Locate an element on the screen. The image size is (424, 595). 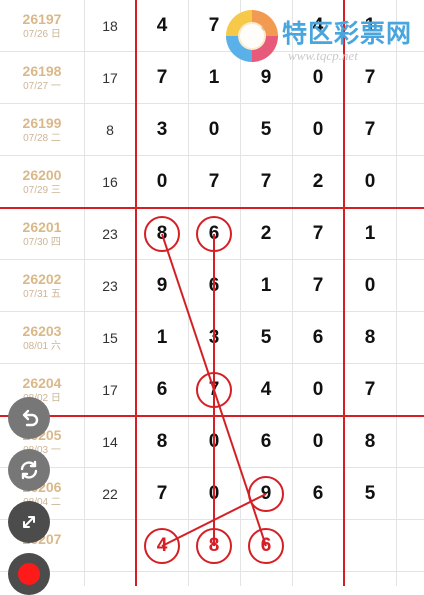
undo-button is located at coordinates (29, 418).